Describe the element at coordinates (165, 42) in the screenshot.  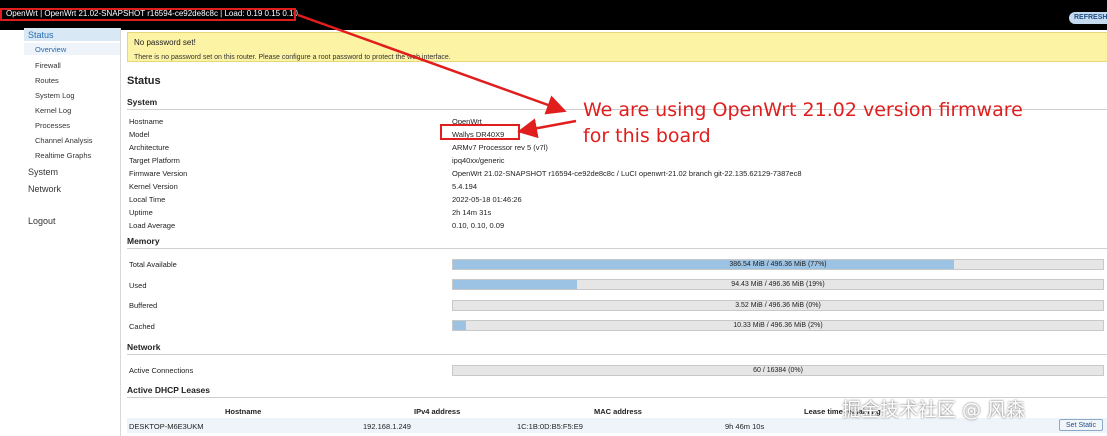
I see `alert-title: No password set!` at that location.